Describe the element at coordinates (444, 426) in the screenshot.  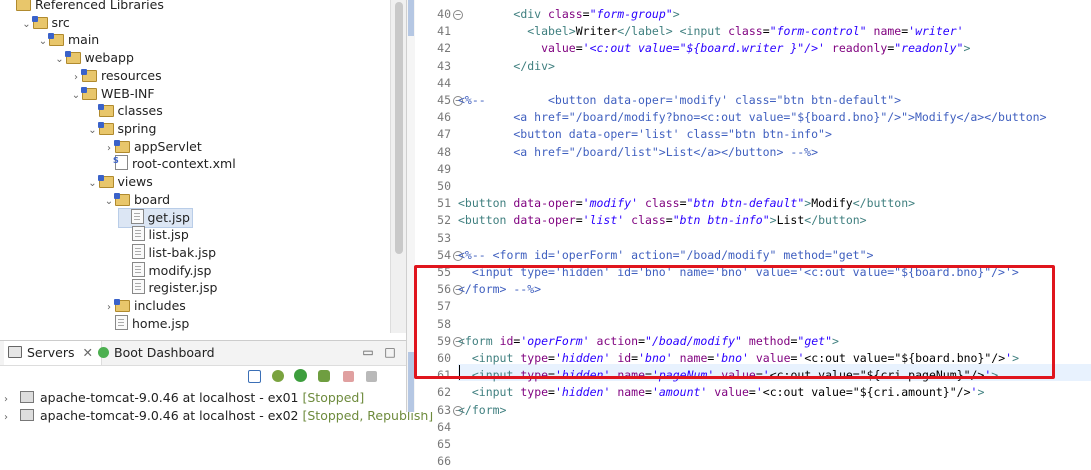
I see `line-number: 64` at that location.